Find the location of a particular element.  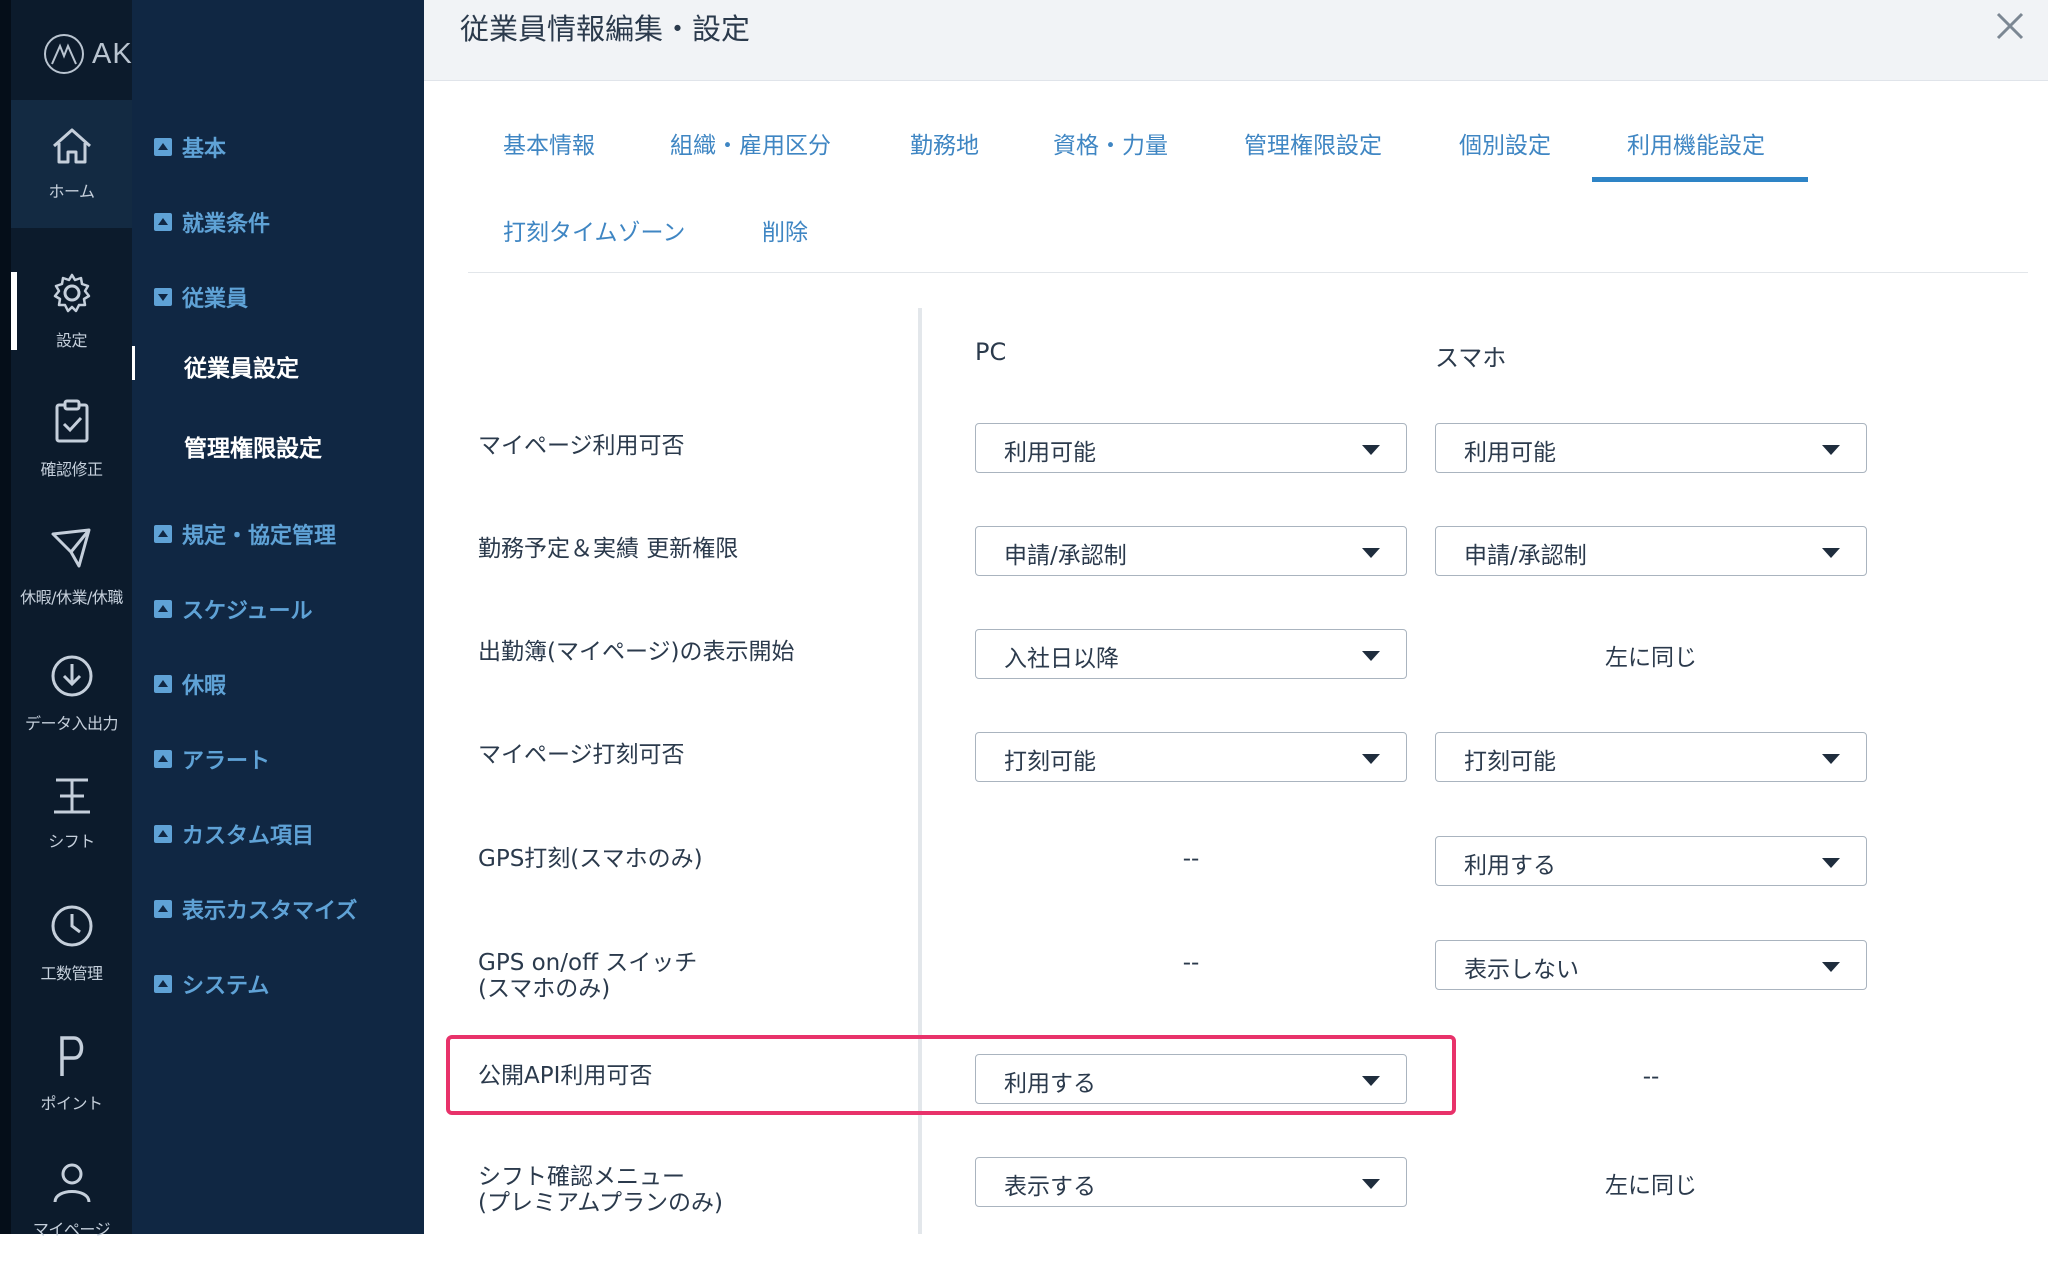

select-mypage-clock-pc: 打刻可能 is located at coordinates (1191, 757).